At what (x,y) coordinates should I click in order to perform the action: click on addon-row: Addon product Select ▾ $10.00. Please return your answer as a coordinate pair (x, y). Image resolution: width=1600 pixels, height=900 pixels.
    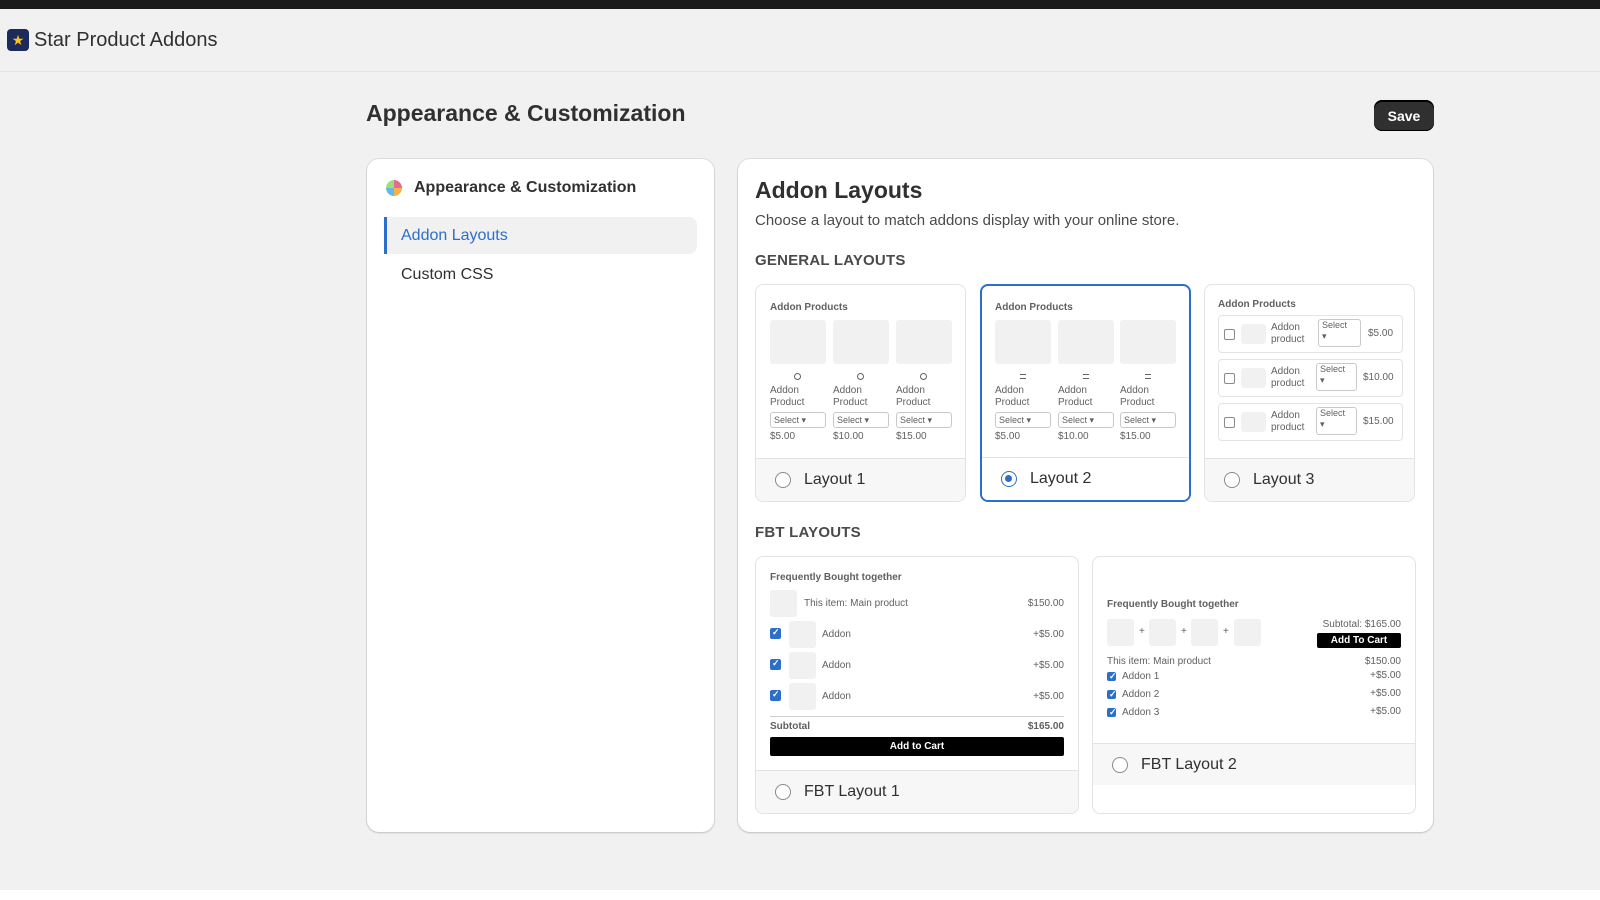
    Looking at the image, I should click on (1310, 378).